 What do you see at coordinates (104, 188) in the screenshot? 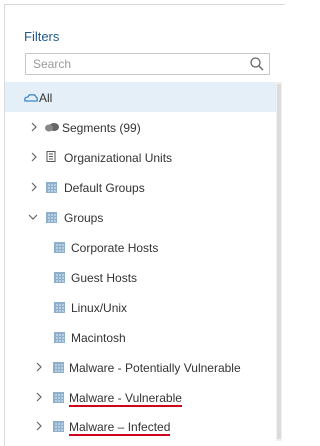
I see `tree-item-label: Default Groups` at bounding box center [104, 188].